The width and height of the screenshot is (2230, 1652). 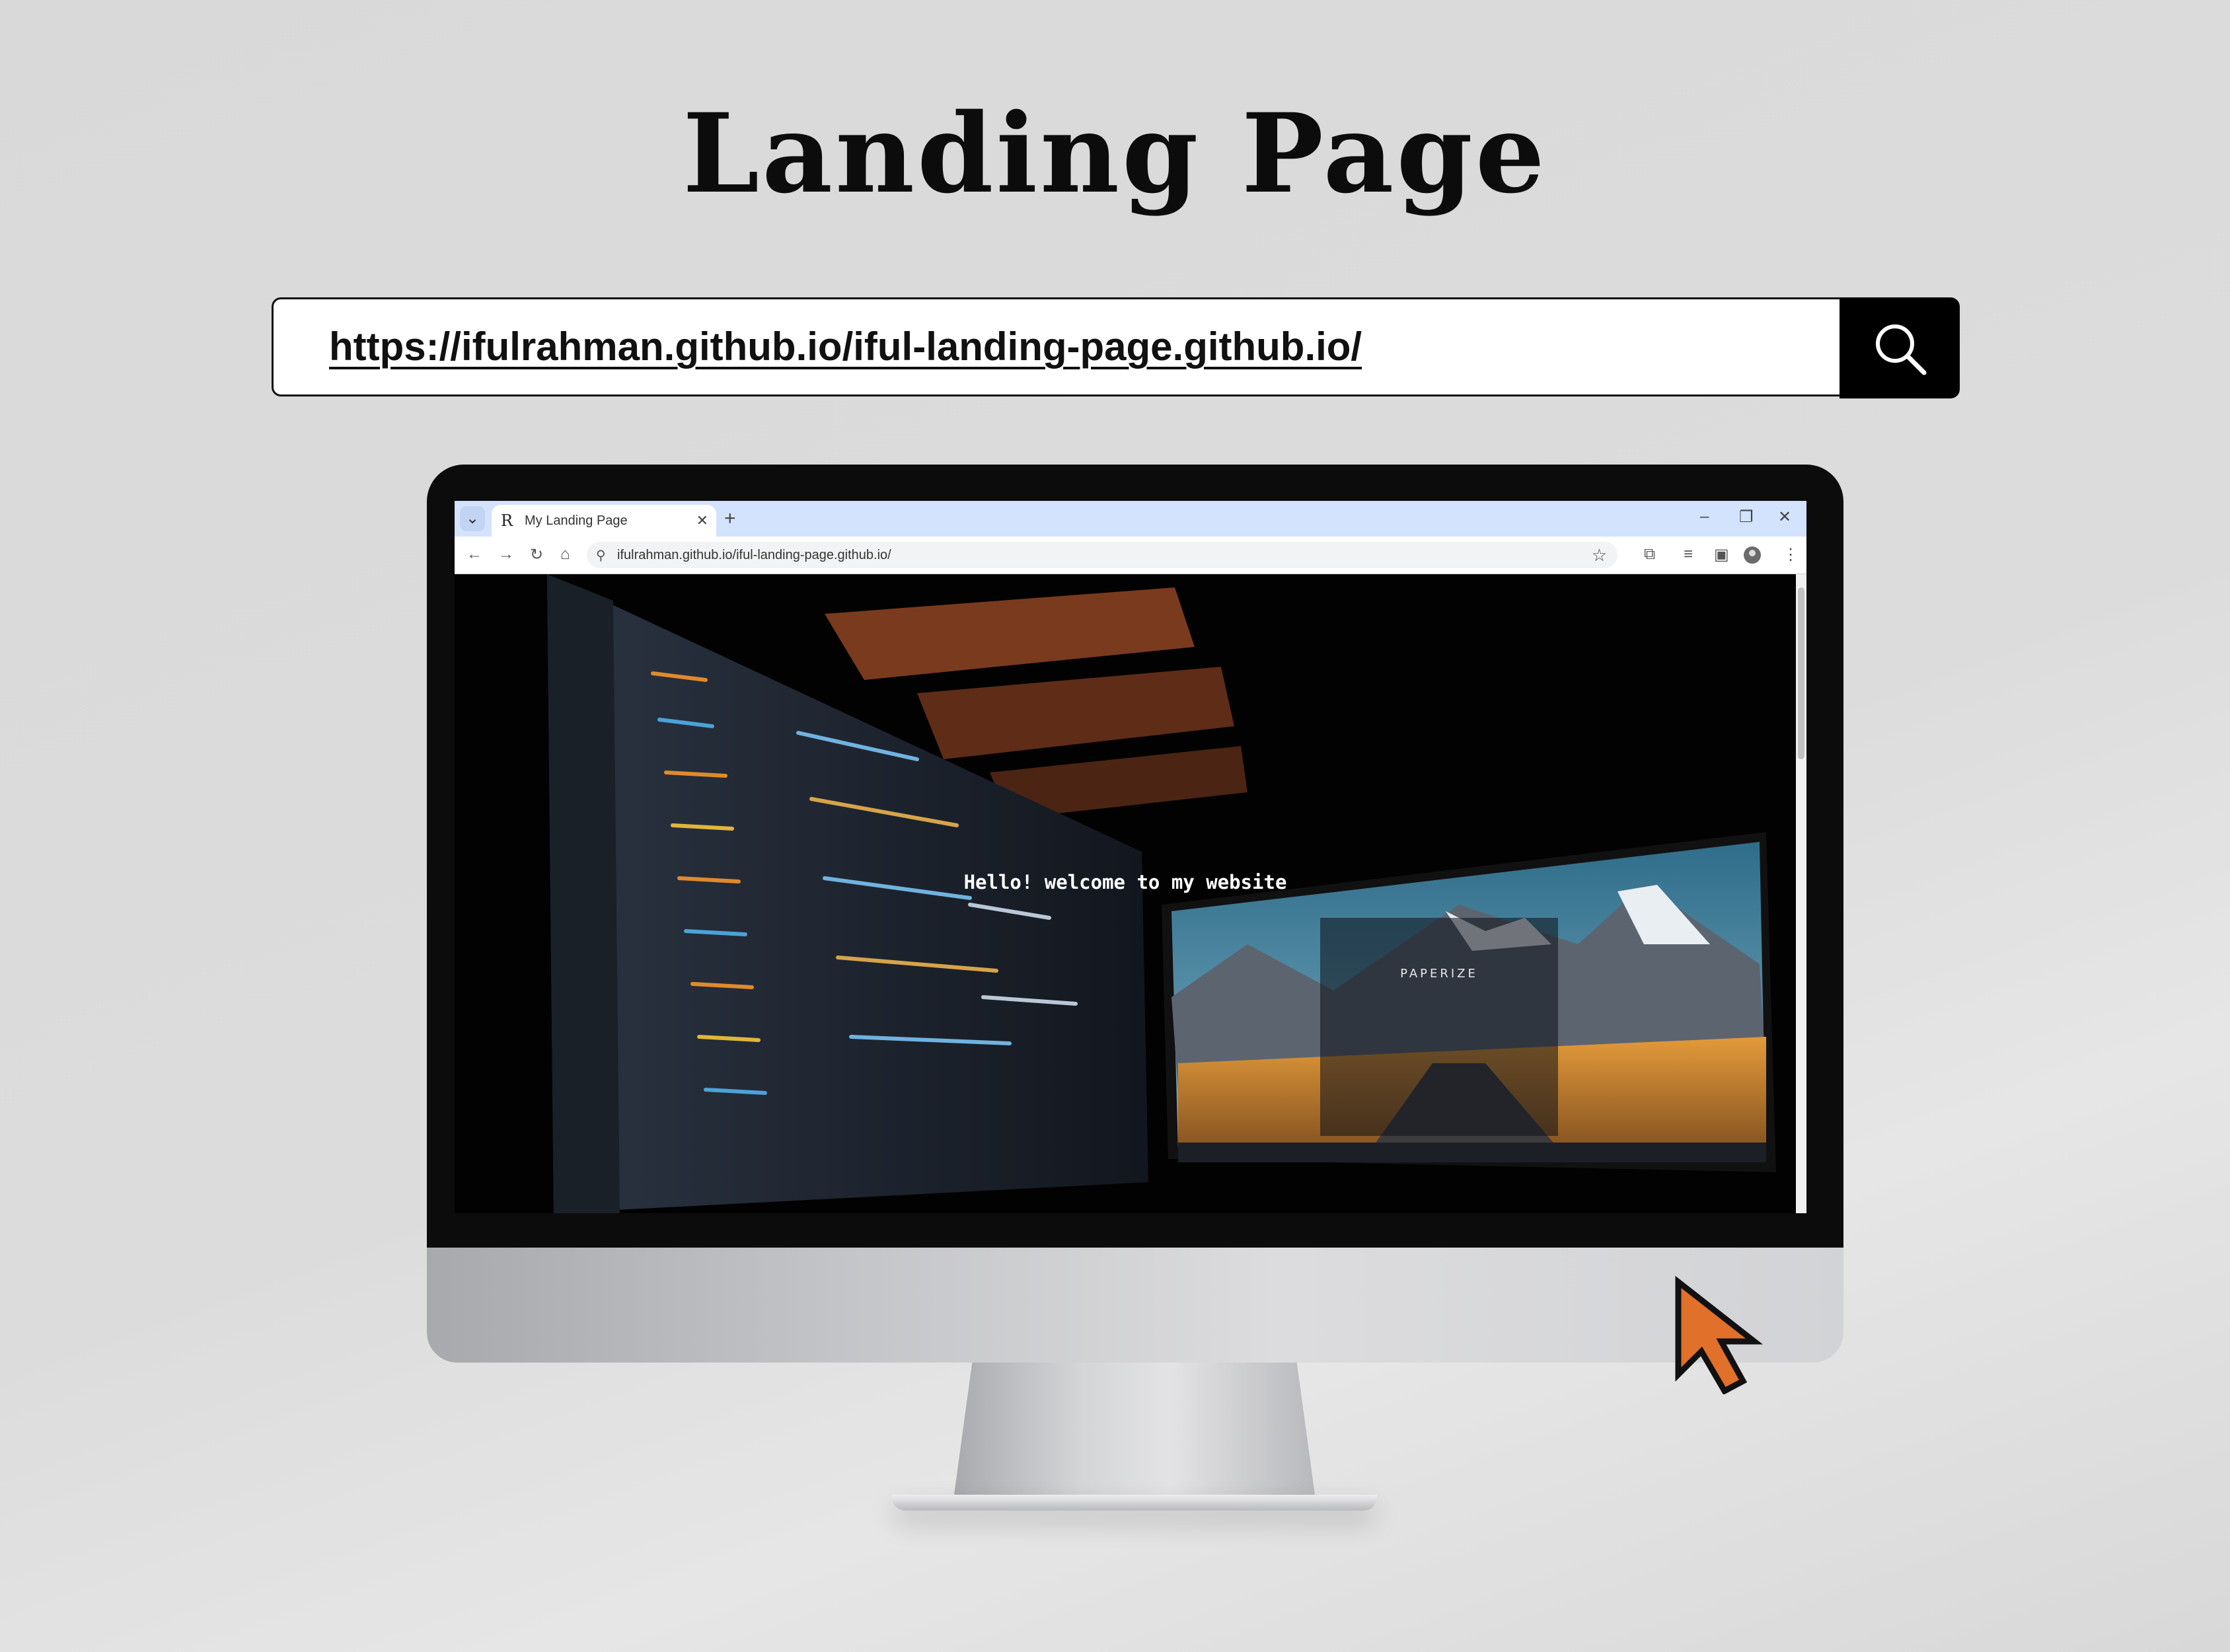 I want to click on scrollbar-thumb, so click(x=1801, y=673).